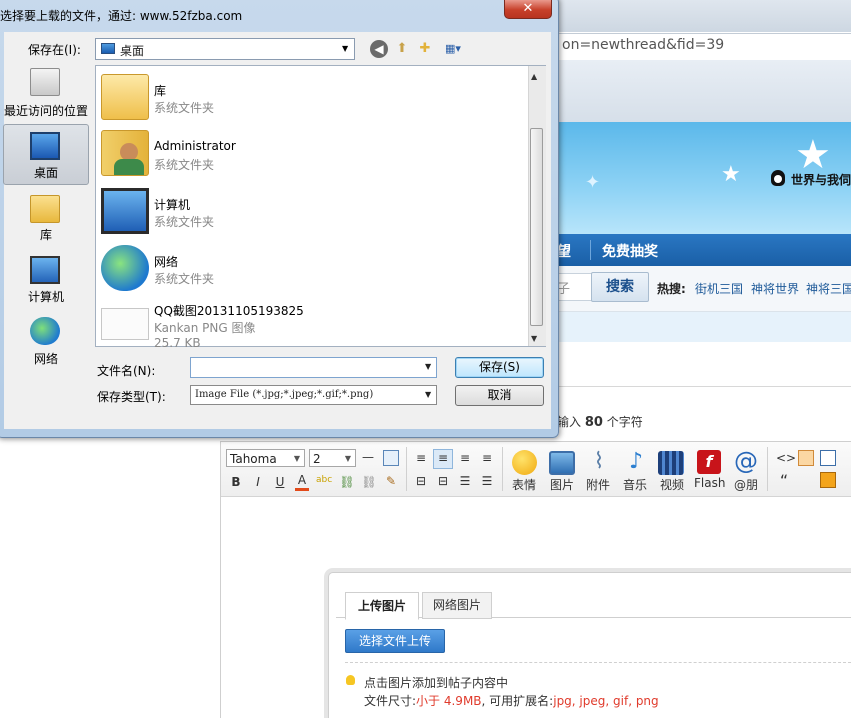  Describe the element at coordinates (746, 461) in the screenshot. I see `at-icon: @` at that location.